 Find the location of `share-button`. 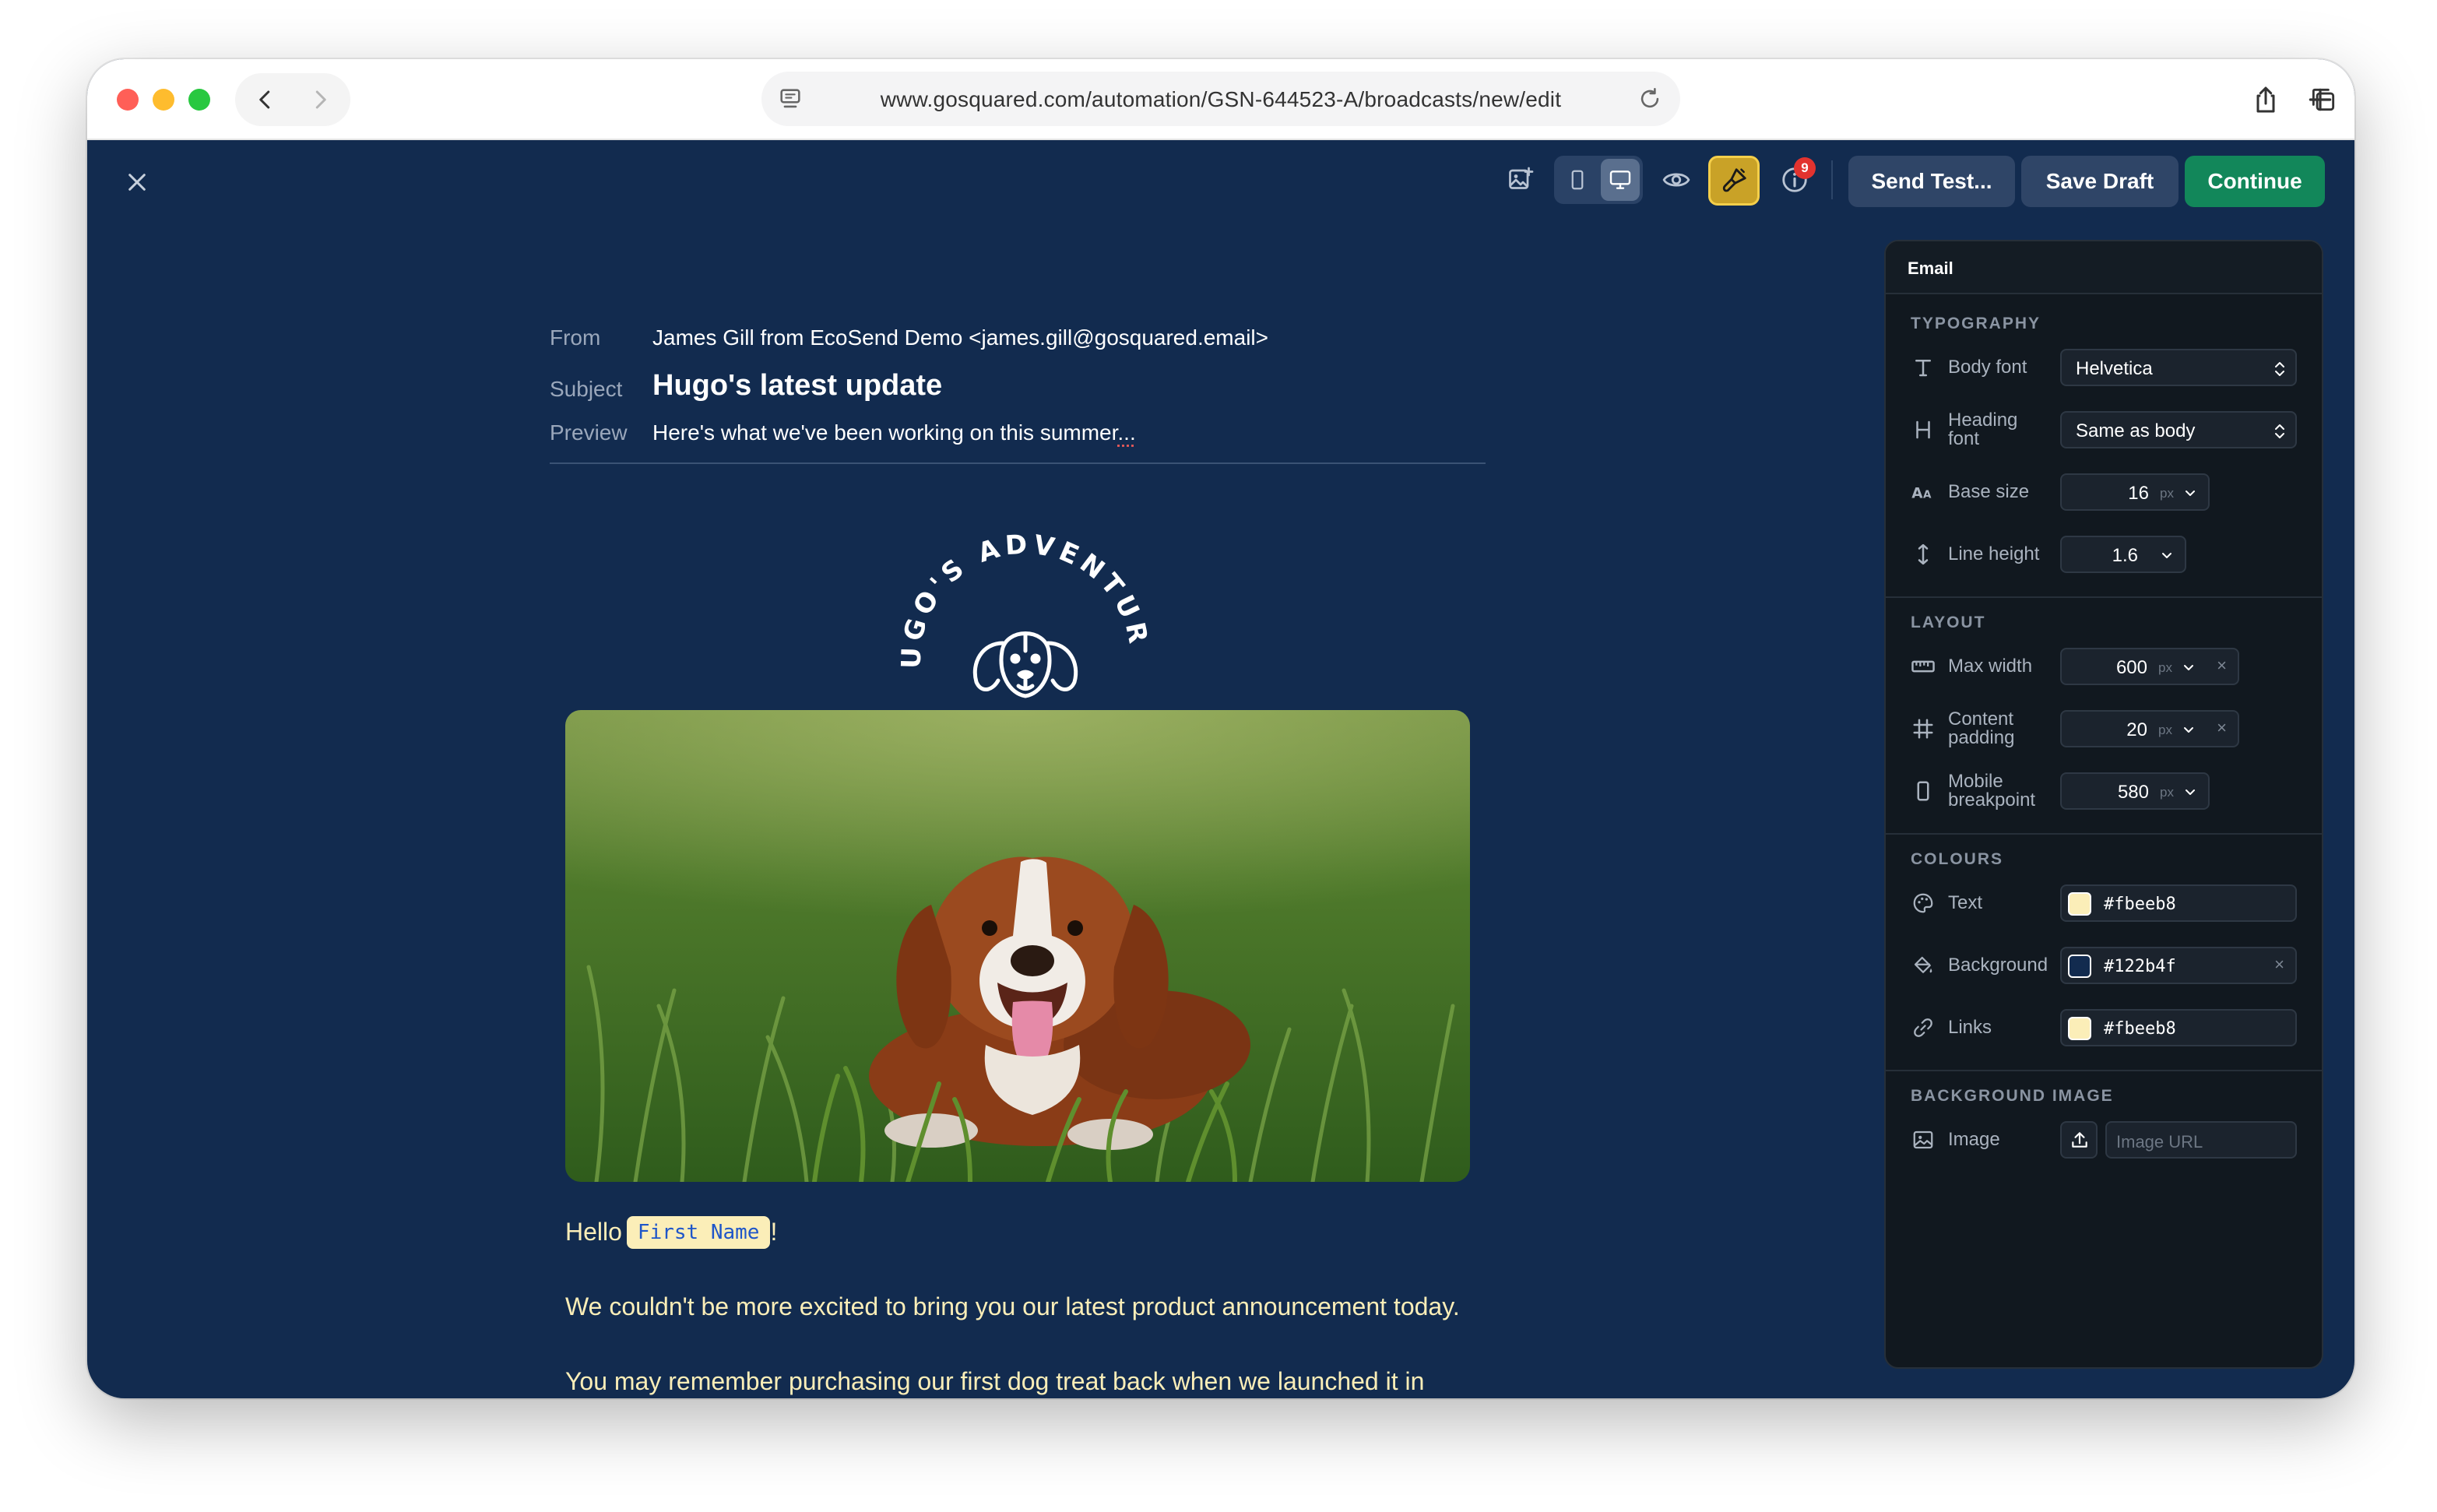

share-button is located at coordinates (2265, 99).